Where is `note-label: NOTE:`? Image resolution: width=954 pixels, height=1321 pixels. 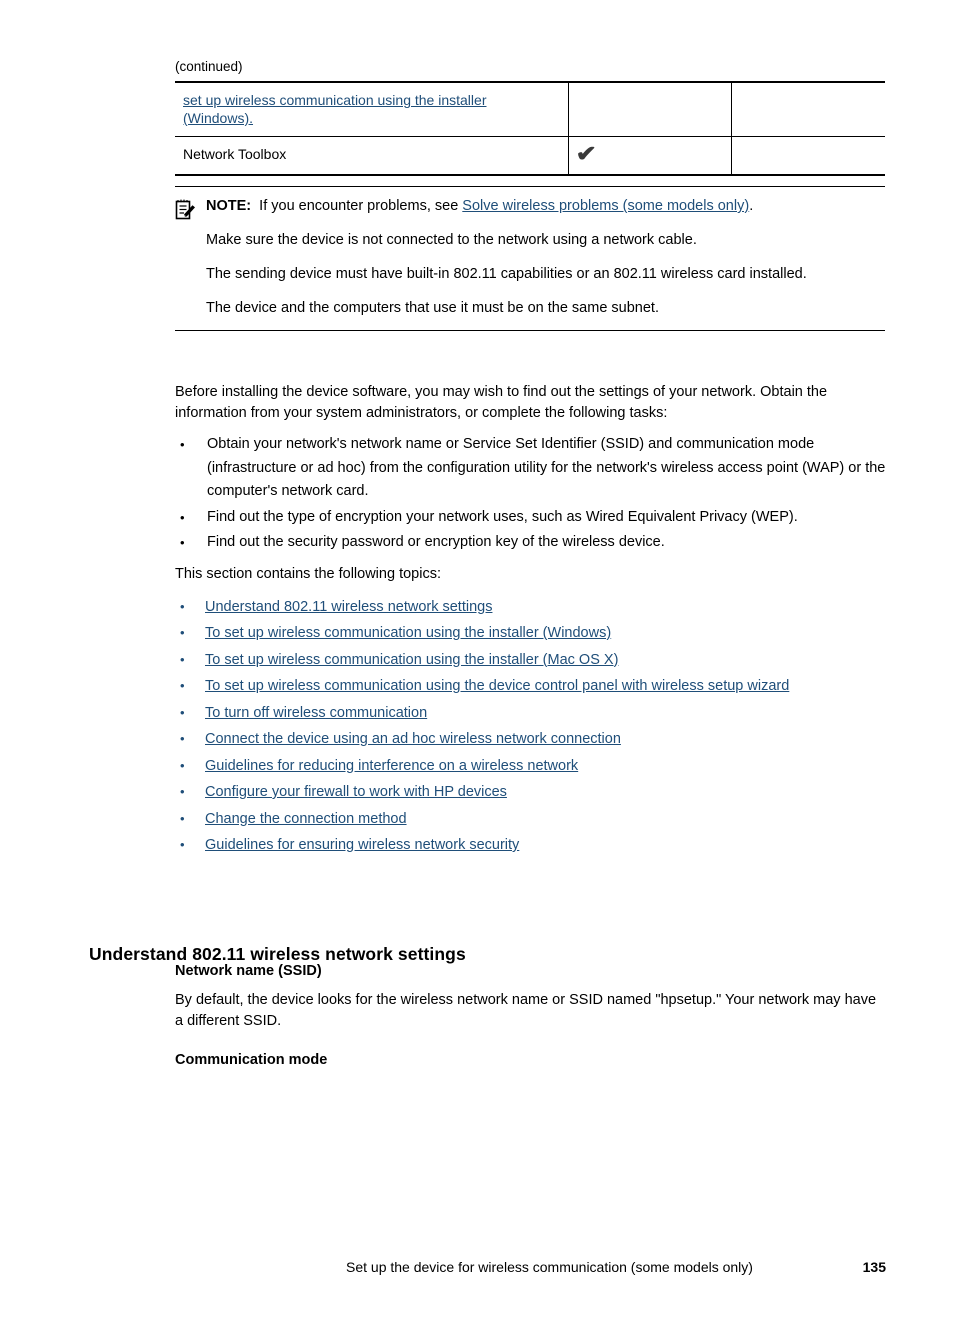 note-label: NOTE: is located at coordinates (229, 206).